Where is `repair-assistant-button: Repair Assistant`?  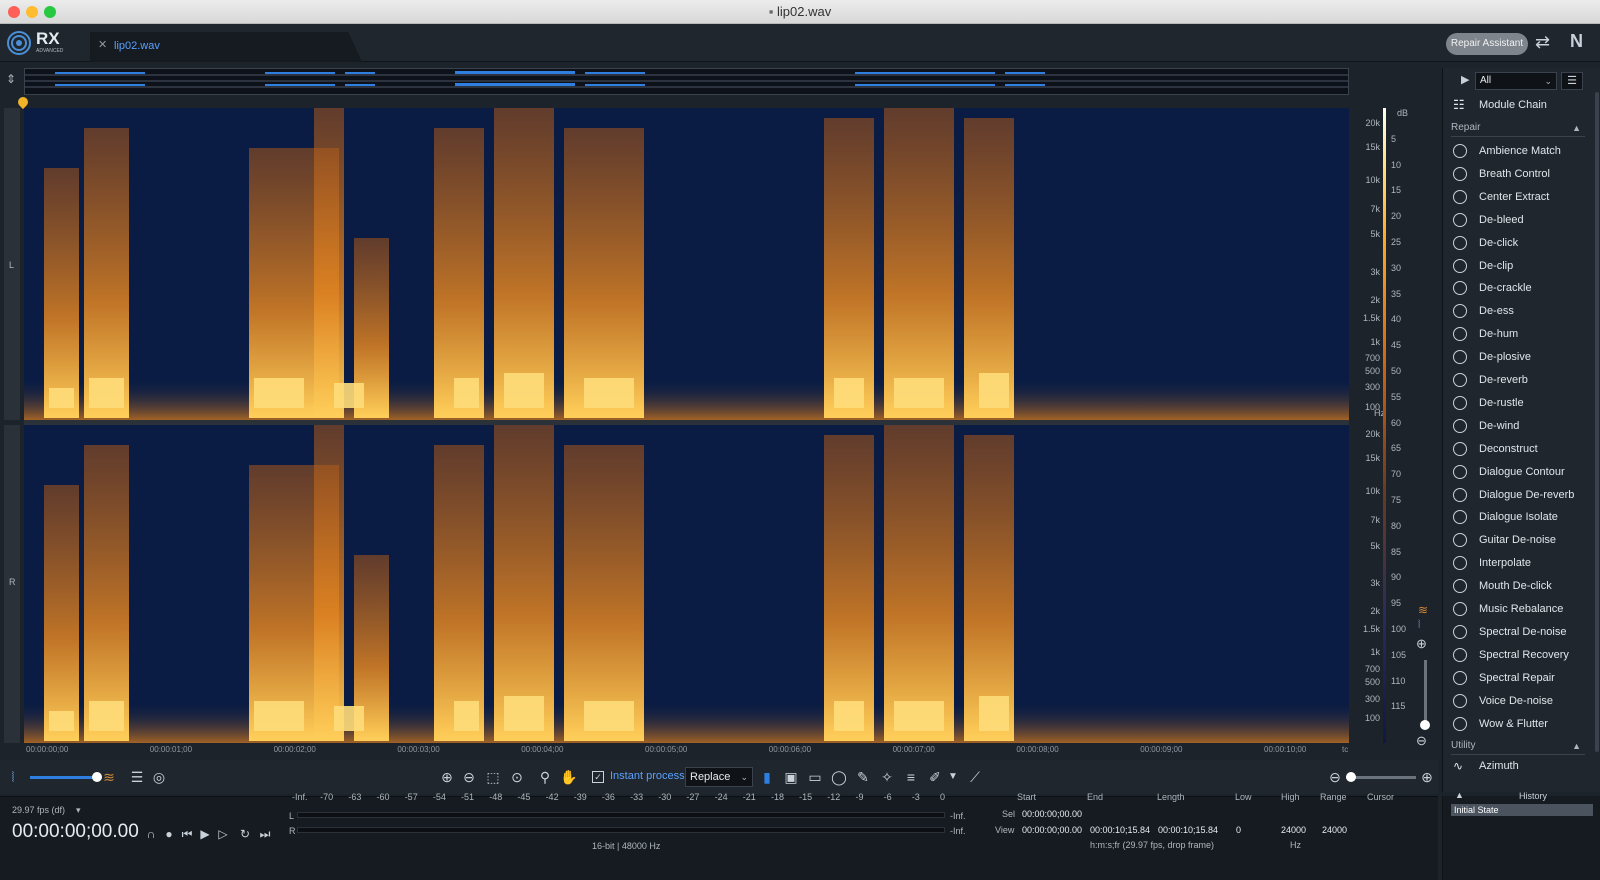
repair-assistant-button: Repair Assistant is located at coordinates (1487, 44).